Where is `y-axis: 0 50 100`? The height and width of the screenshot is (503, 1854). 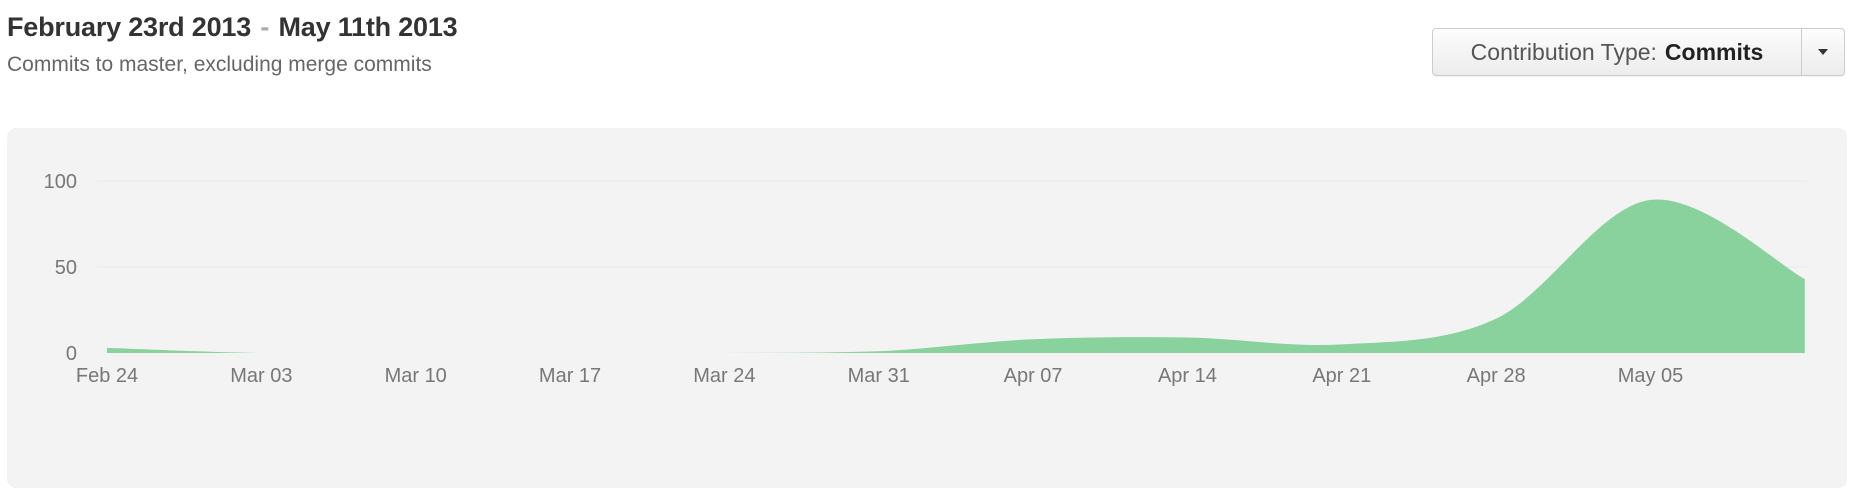
y-axis: 0 50 100 is located at coordinates (60, 268).